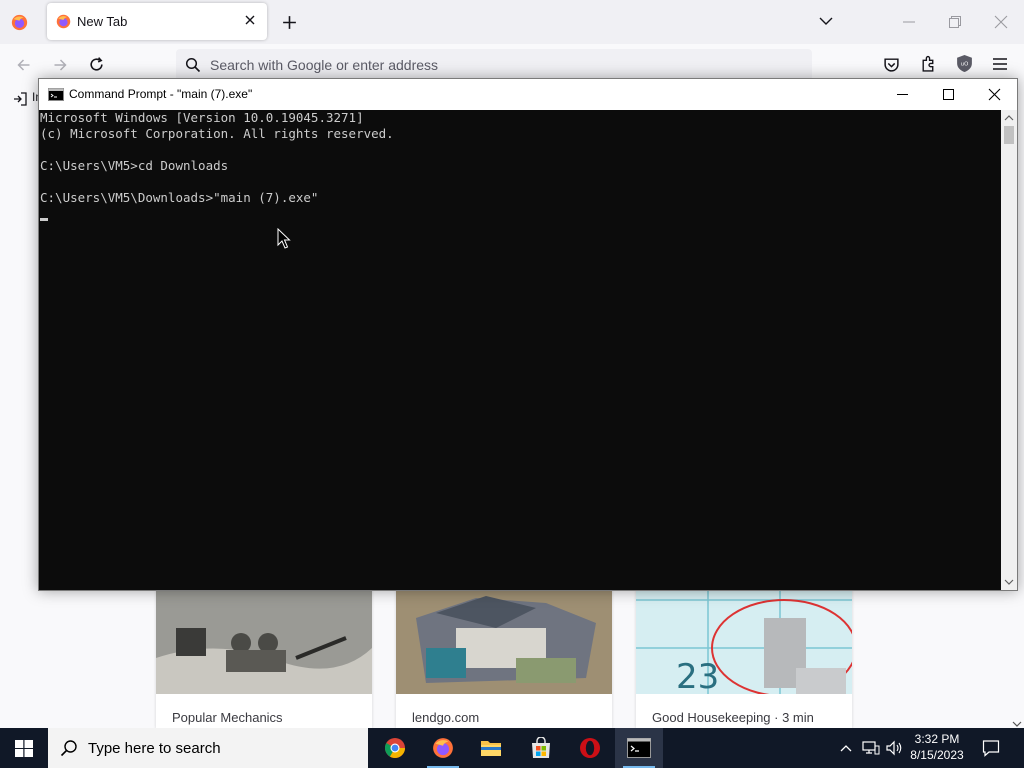 The height and width of the screenshot is (768, 1024). I want to click on svg-text: 23, so click(697, 675).